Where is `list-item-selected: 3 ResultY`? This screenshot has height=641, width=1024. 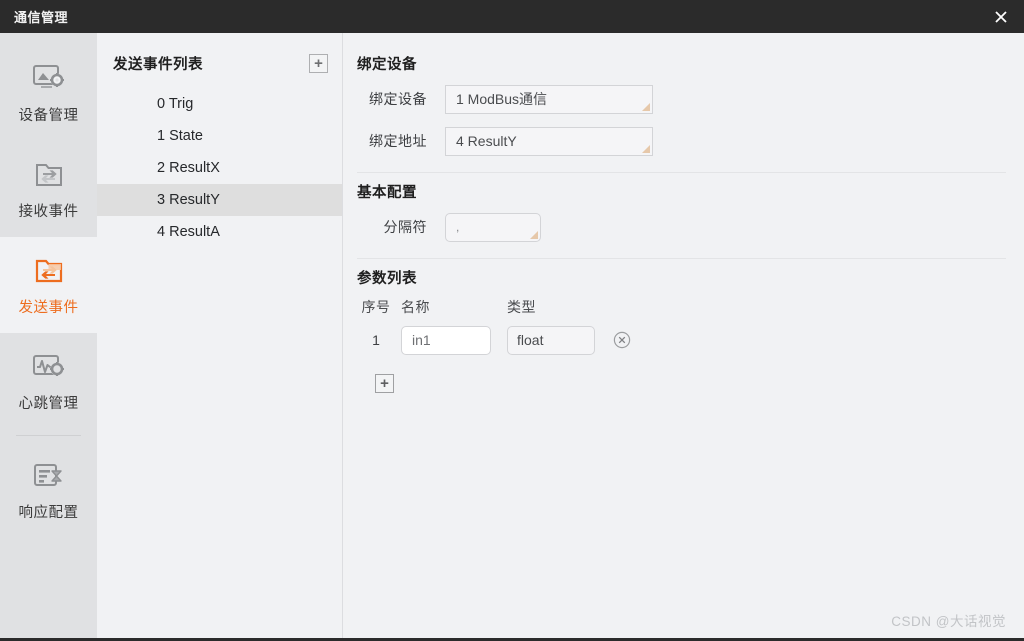
list-item-selected: 3 ResultY is located at coordinates (219, 200).